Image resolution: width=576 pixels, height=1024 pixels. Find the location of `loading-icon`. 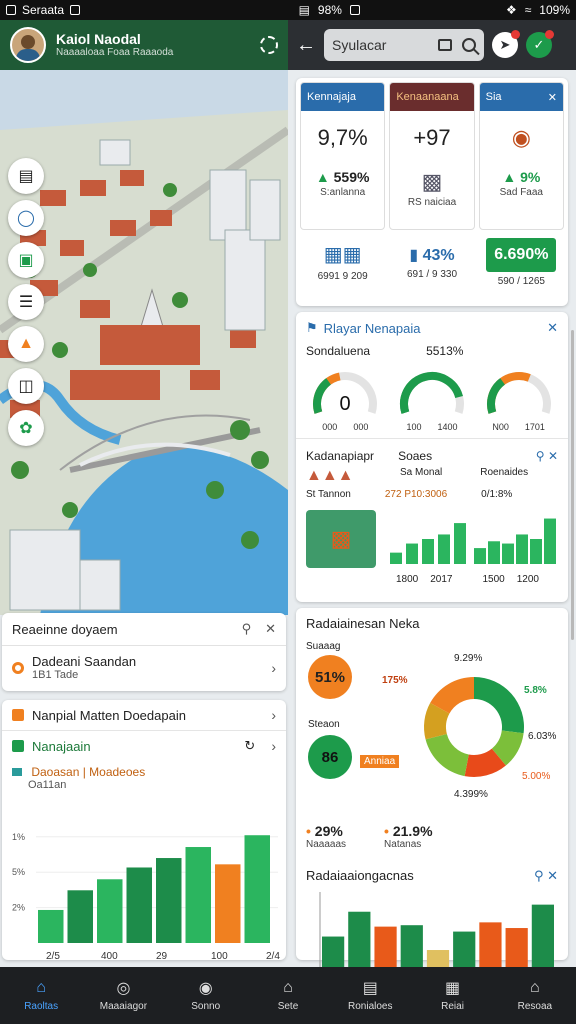

loading-icon is located at coordinates (269, 45).